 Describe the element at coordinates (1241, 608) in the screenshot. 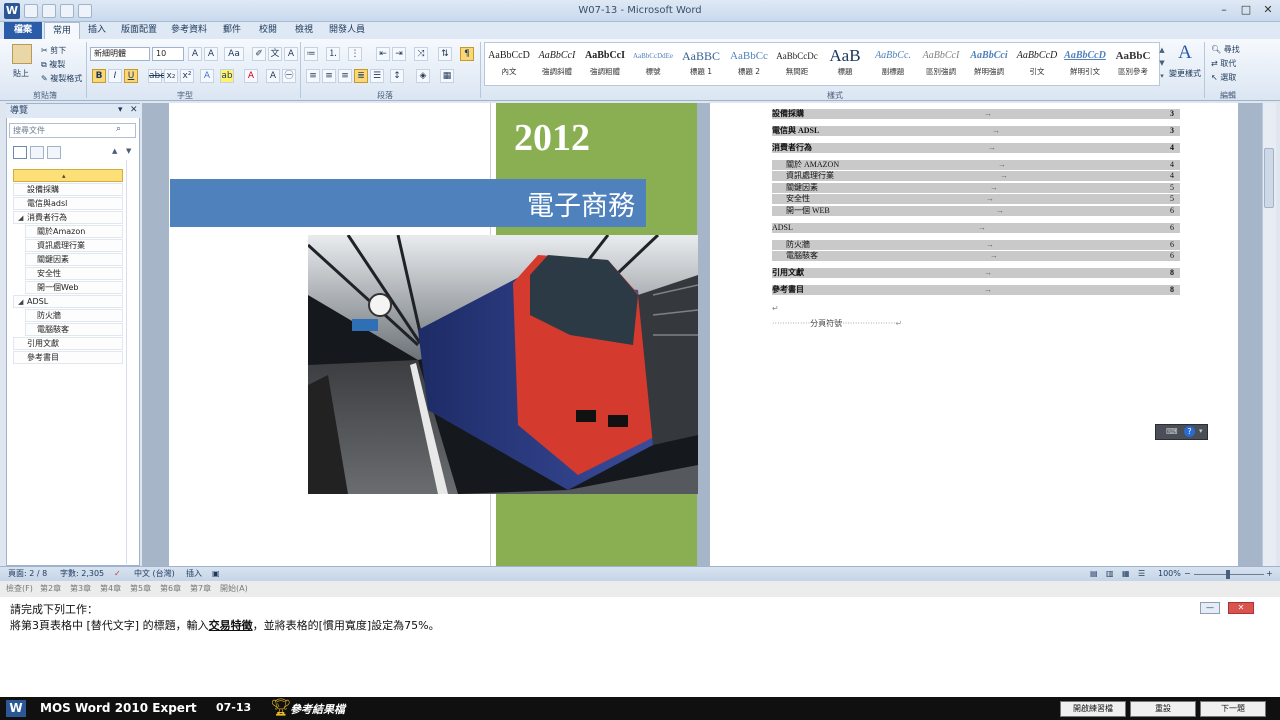

I see `panel-close-icon: ✕` at that location.